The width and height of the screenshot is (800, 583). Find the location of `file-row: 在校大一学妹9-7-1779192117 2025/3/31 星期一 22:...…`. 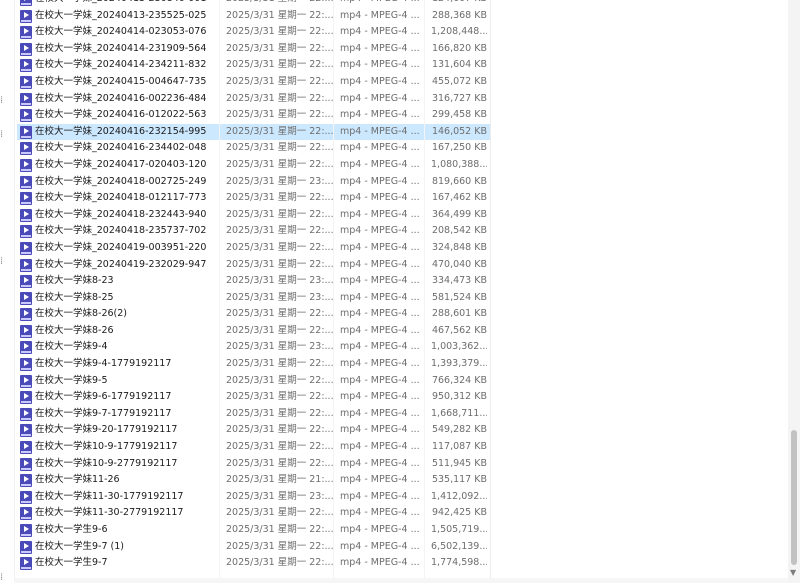

file-row: 在校大一学妹9-7-1779192117 2025/3/31 星期一 22:...… is located at coordinates (403, 414).